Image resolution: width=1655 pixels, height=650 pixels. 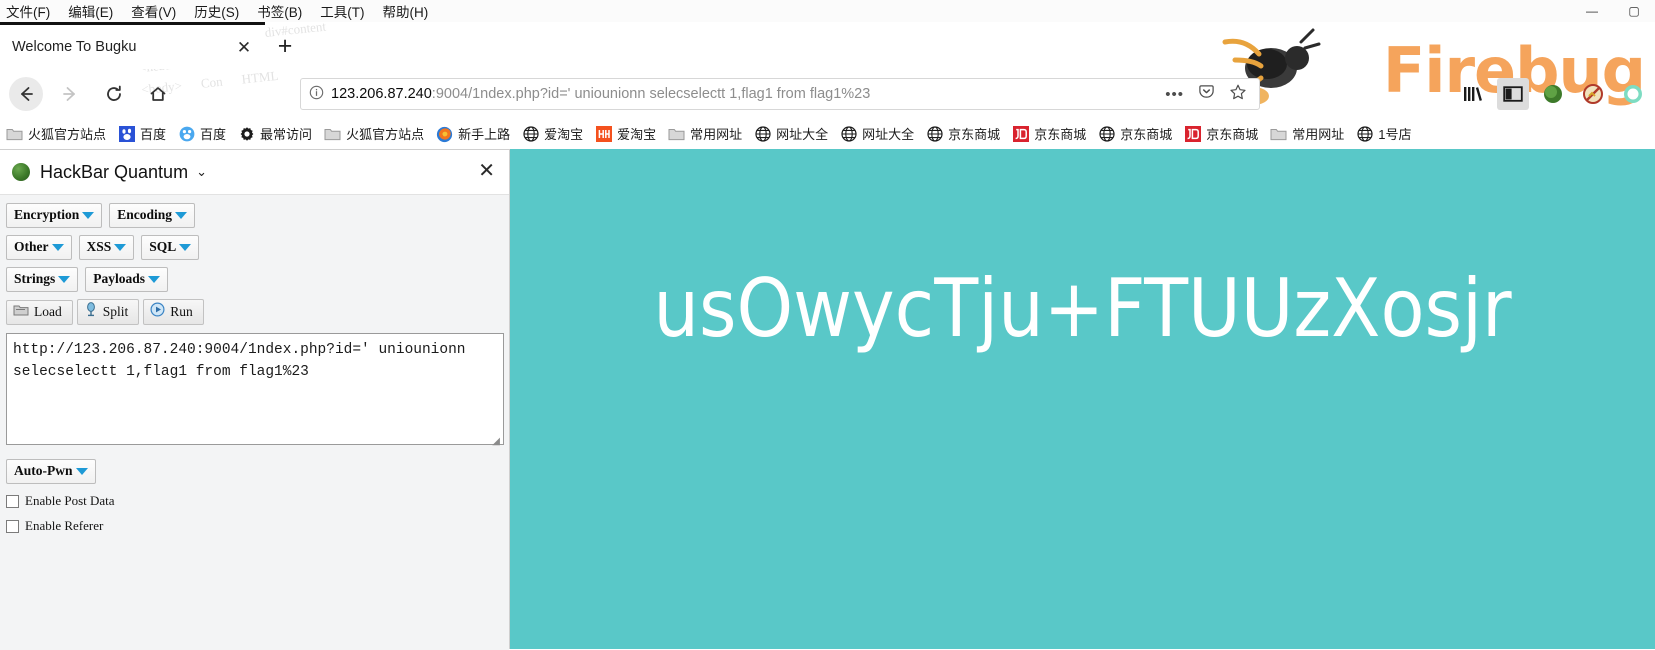 I want to click on hackbar-extension-icon, so click(x=1553, y=94).